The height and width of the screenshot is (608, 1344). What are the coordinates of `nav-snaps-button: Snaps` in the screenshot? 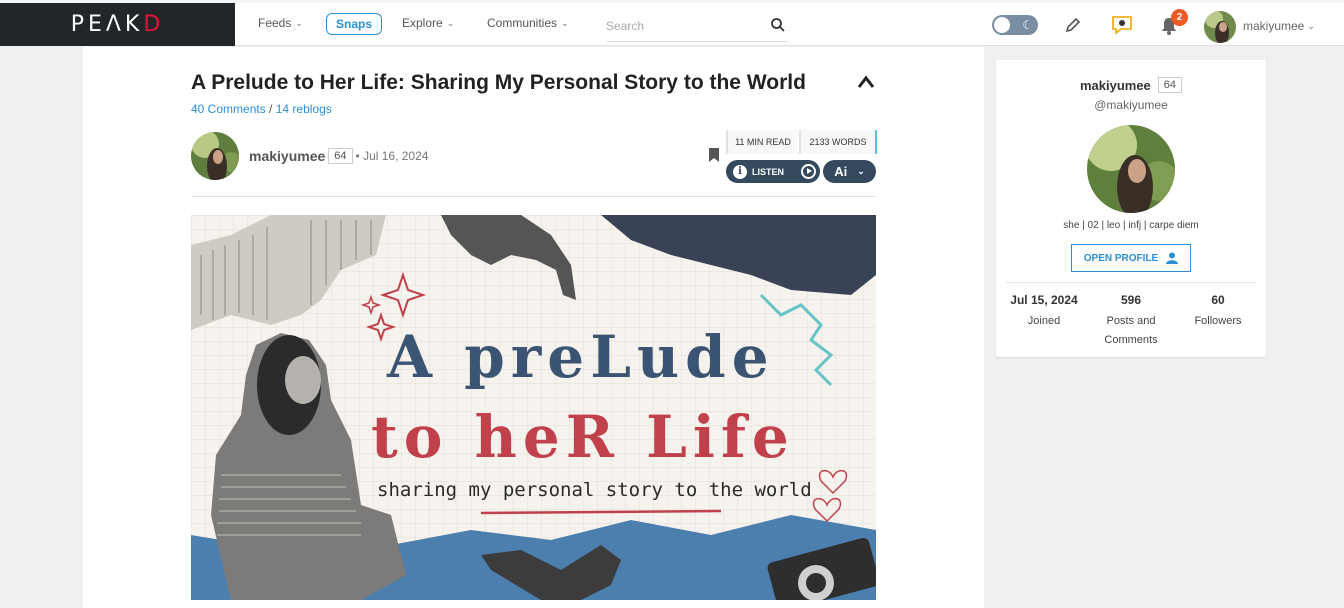 It's located at (354, 24).